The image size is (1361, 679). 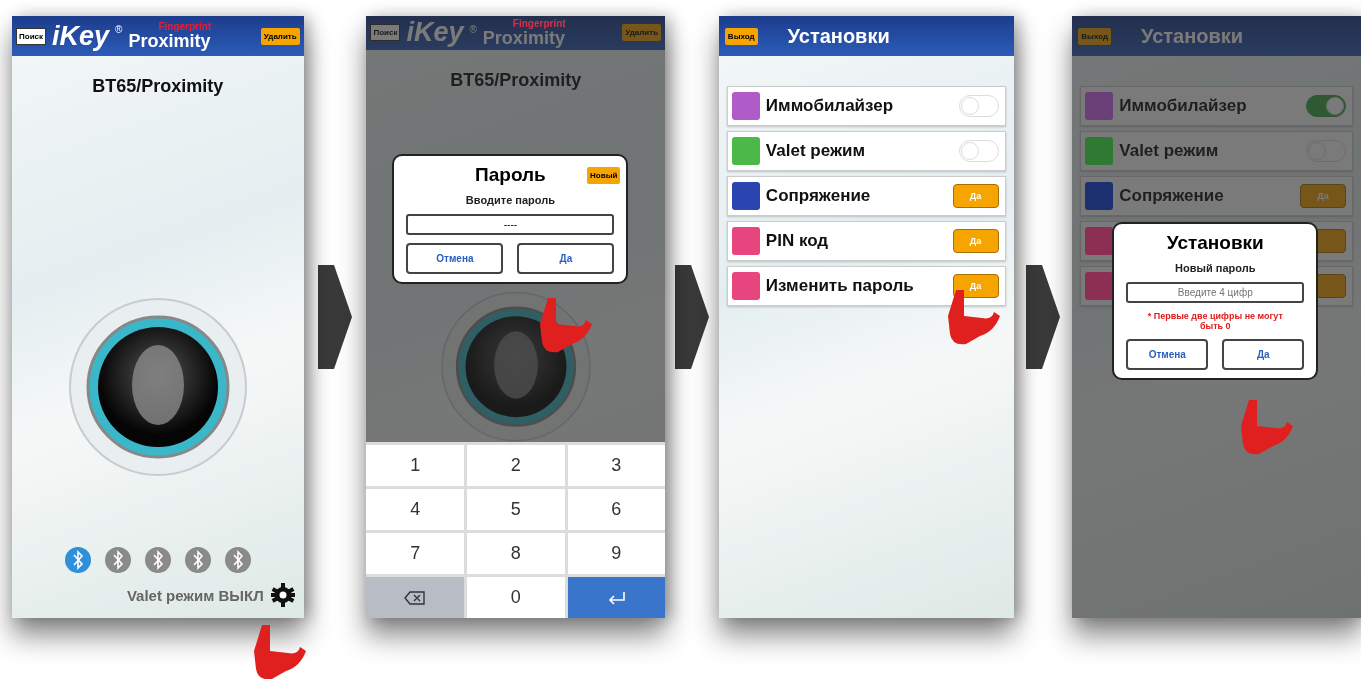 I want to click on keypad-key: 8, so click(x=515, y=553).